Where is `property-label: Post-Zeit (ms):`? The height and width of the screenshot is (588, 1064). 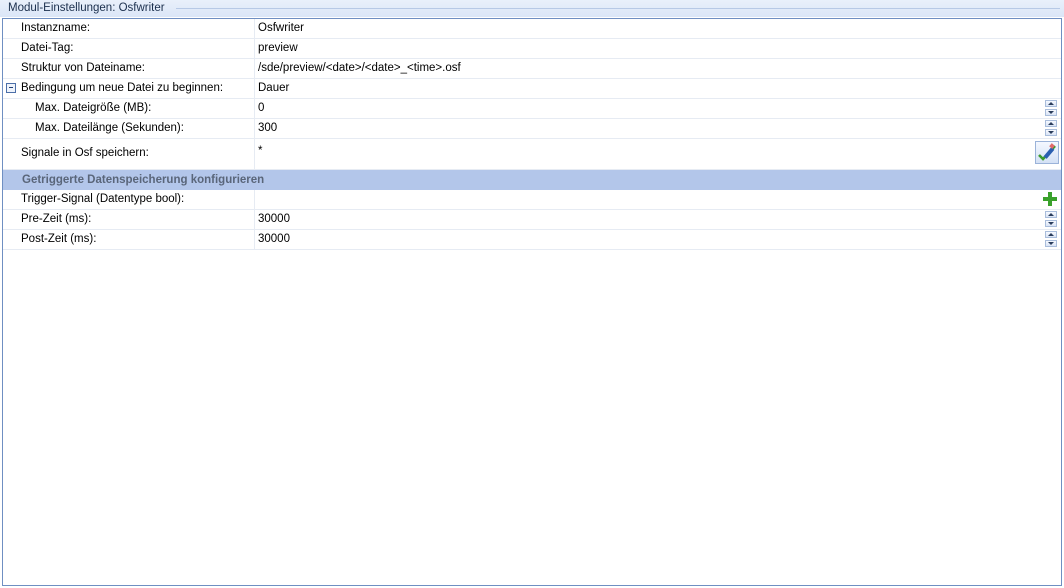
property-label: Post-Zeit (ms): is located at coordinates (59, 239).